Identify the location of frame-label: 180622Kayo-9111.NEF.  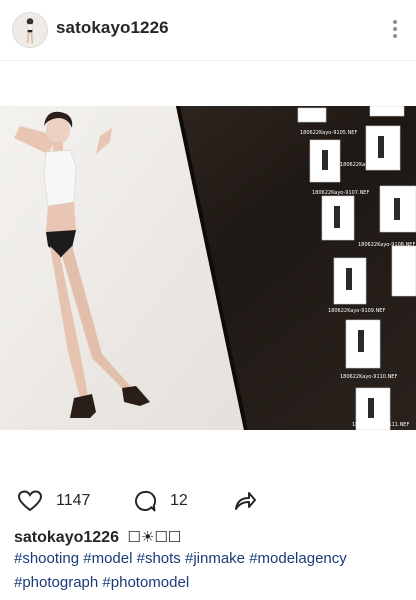
(380, 425).